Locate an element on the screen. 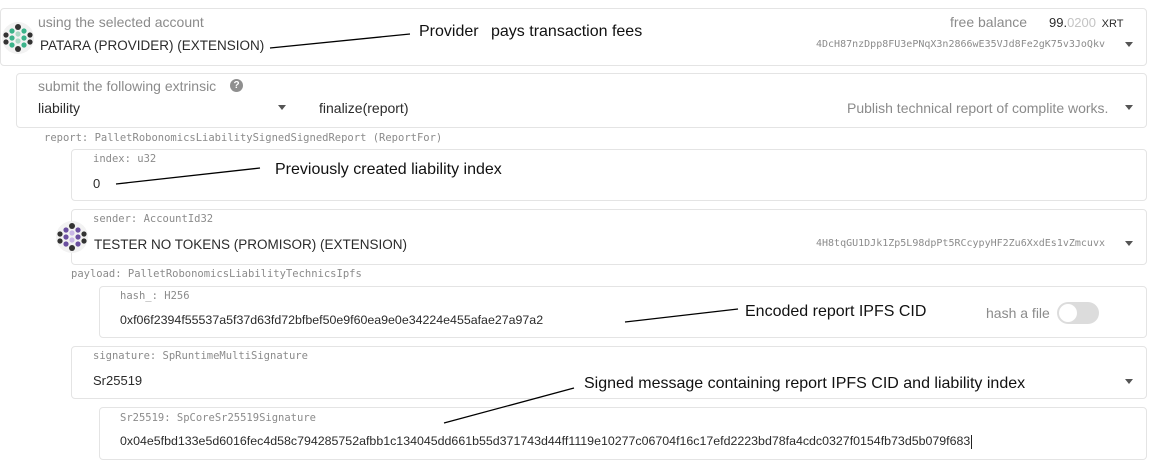 The width and height of the screenshot is (1151, 462). annotation-pays-fees: pays transaction fees is located at coordinates (567, 31).